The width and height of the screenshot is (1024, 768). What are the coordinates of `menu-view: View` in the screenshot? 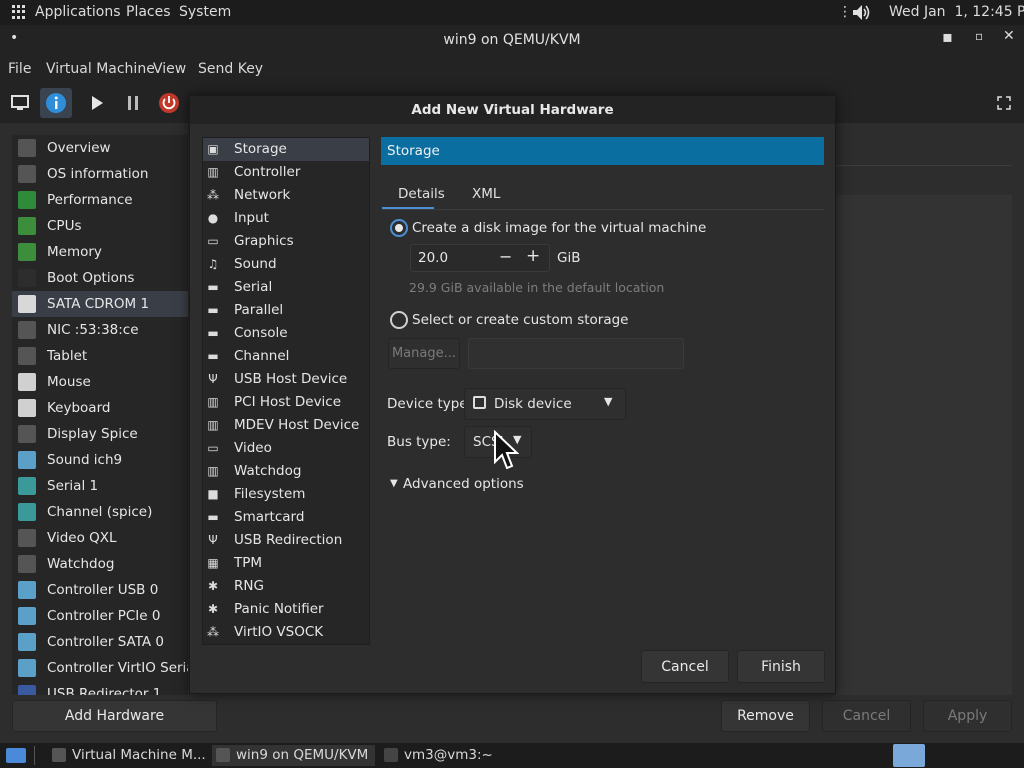 It's located at (169, 69).